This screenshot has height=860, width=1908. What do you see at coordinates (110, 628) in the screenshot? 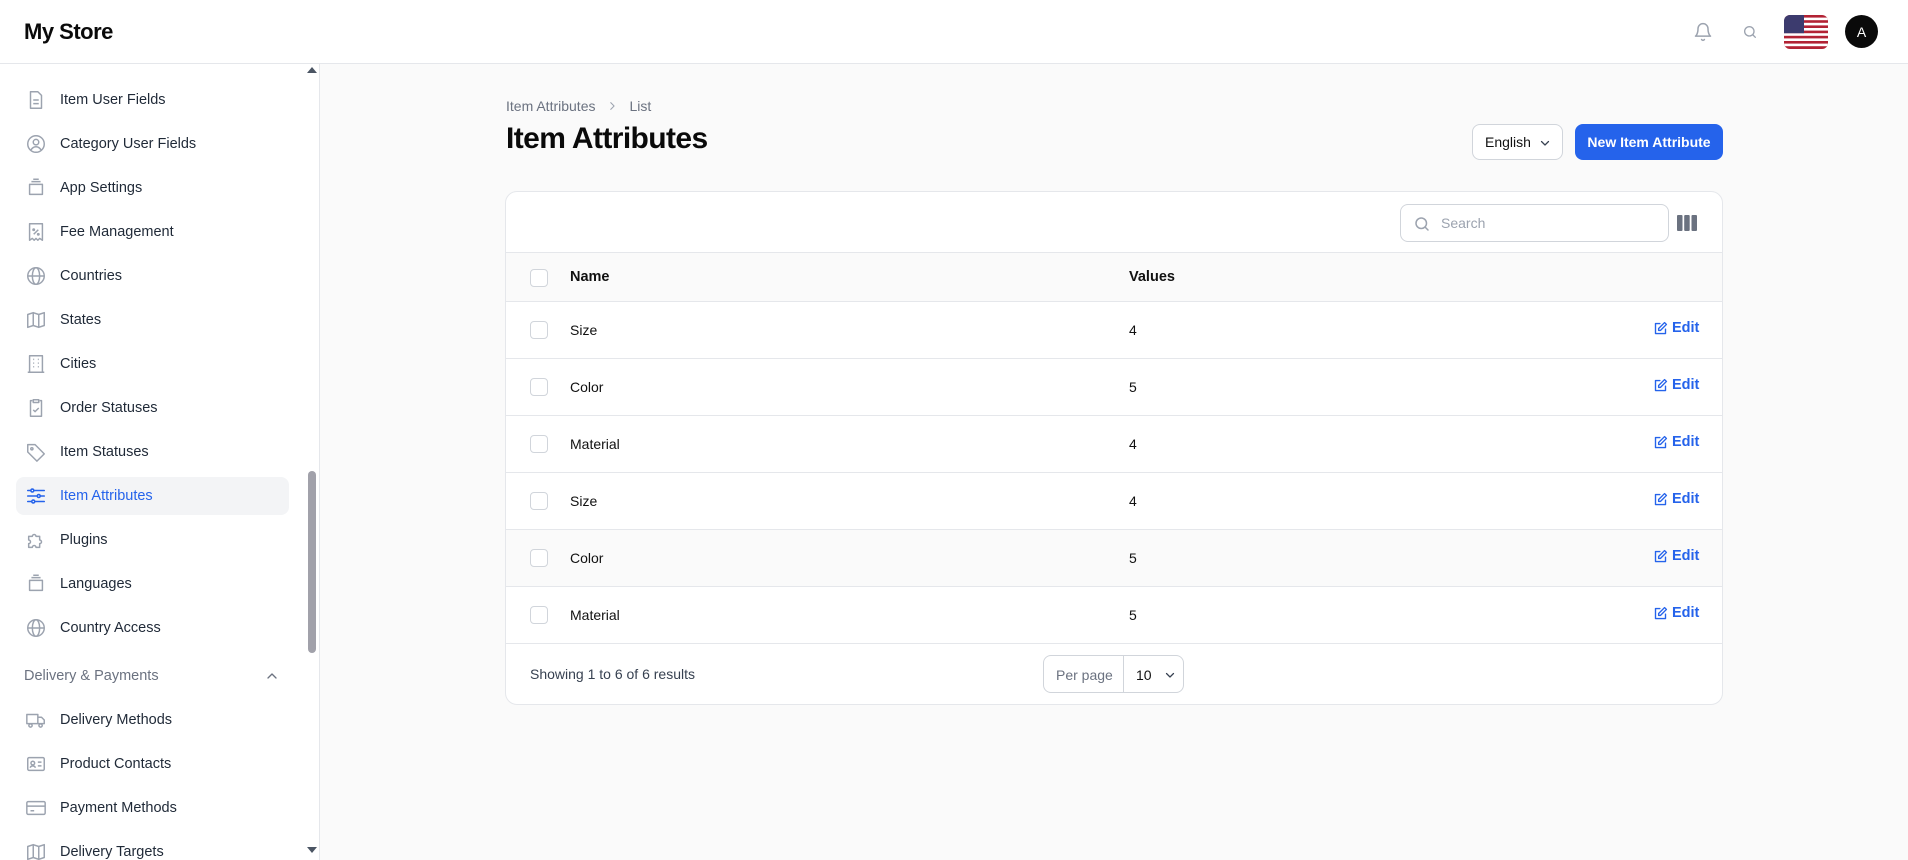
I see `sidebar-item-label: Country Access` at bounding box center [110, 628].